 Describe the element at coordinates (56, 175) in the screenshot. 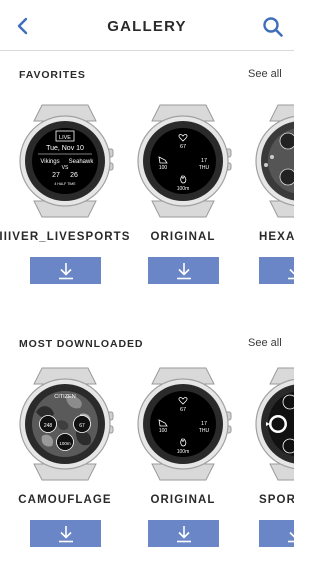

I see `face-score-home: 27` at that location.